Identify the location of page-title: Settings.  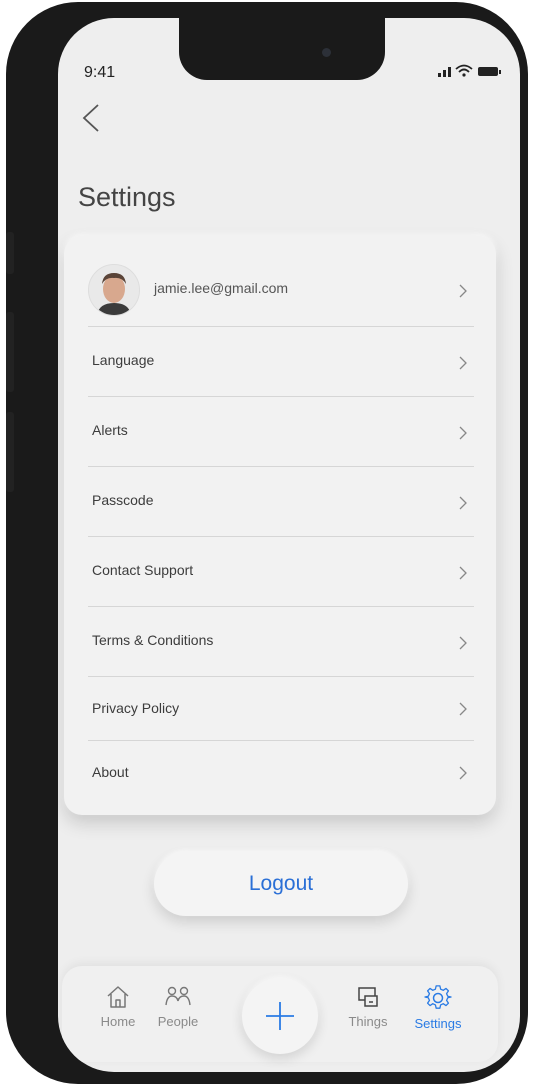
(127, 197).